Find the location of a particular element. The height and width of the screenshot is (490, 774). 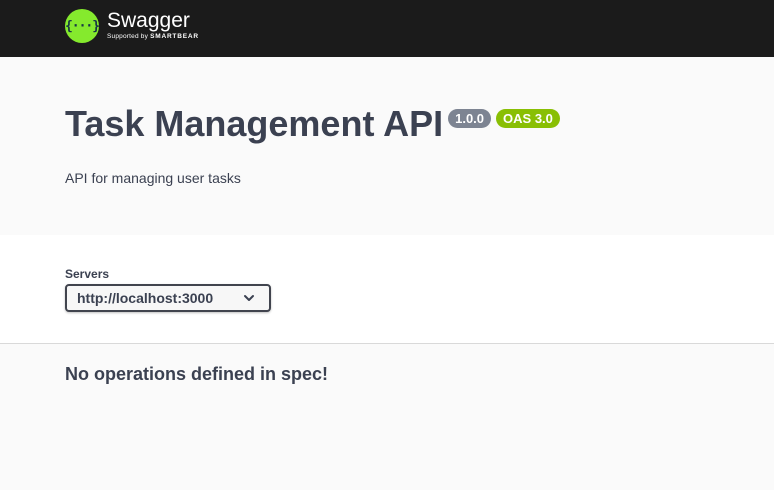

servers-select: http://localhost:3000 is located at coordinates (168, 298).